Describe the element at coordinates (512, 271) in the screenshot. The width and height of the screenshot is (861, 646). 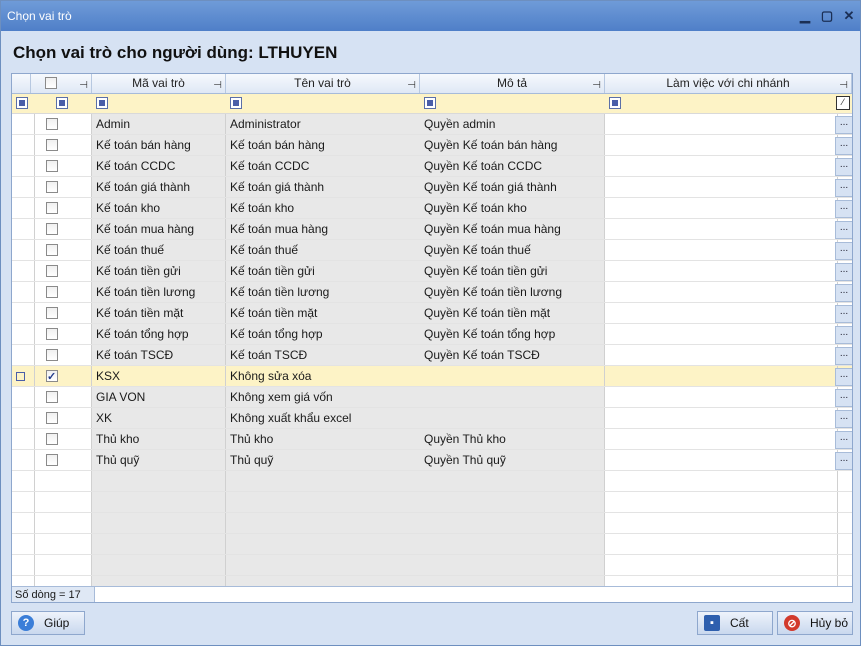
I see `mo-ta-cell: Quyền Kế toán tiền gửi` at that location.